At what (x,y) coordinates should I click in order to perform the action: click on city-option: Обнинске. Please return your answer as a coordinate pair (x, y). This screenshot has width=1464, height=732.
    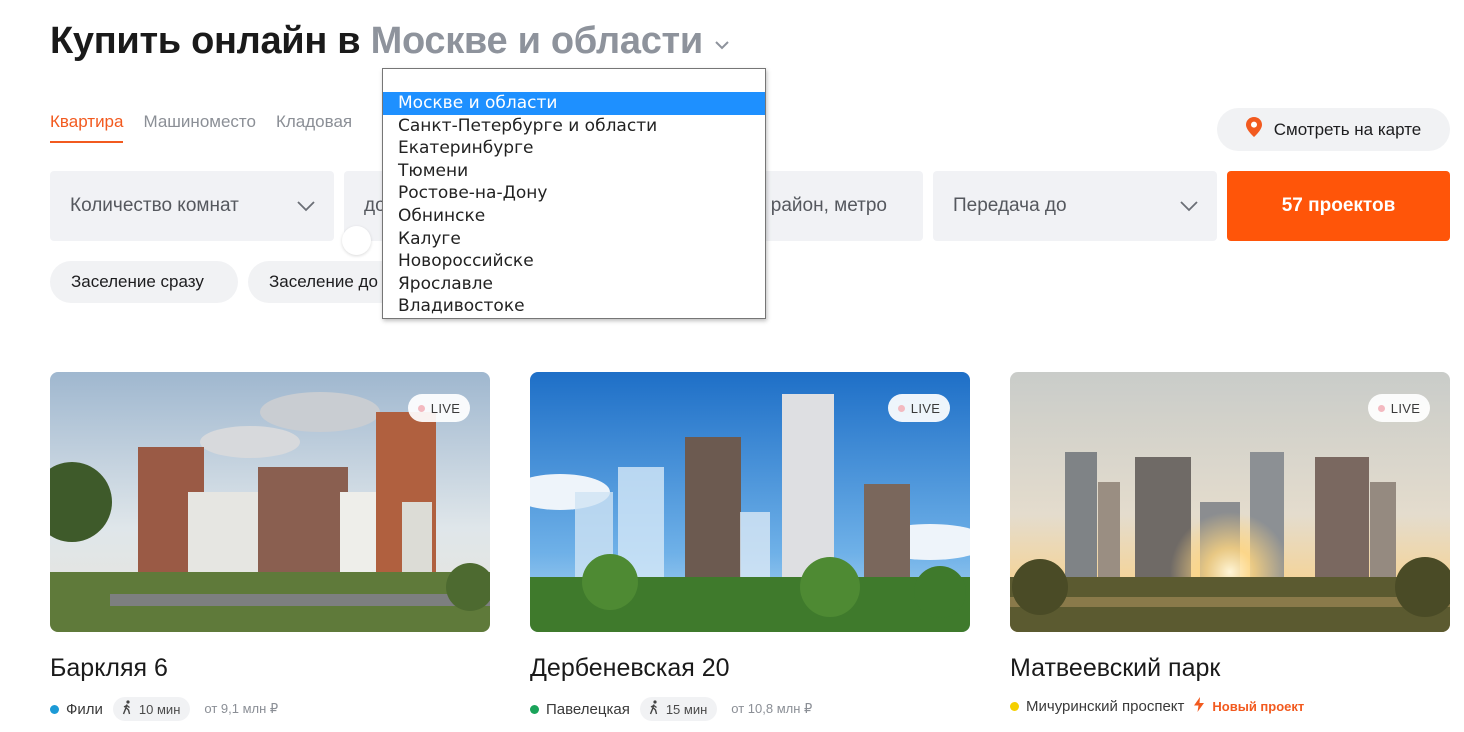
    Looking at the image, I should click on (574, 216).